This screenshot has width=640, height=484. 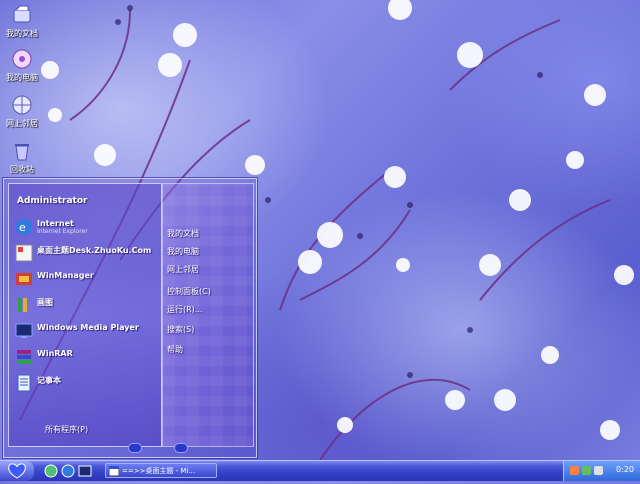 I want to click on volume-icon, so click(x=598, y=470).